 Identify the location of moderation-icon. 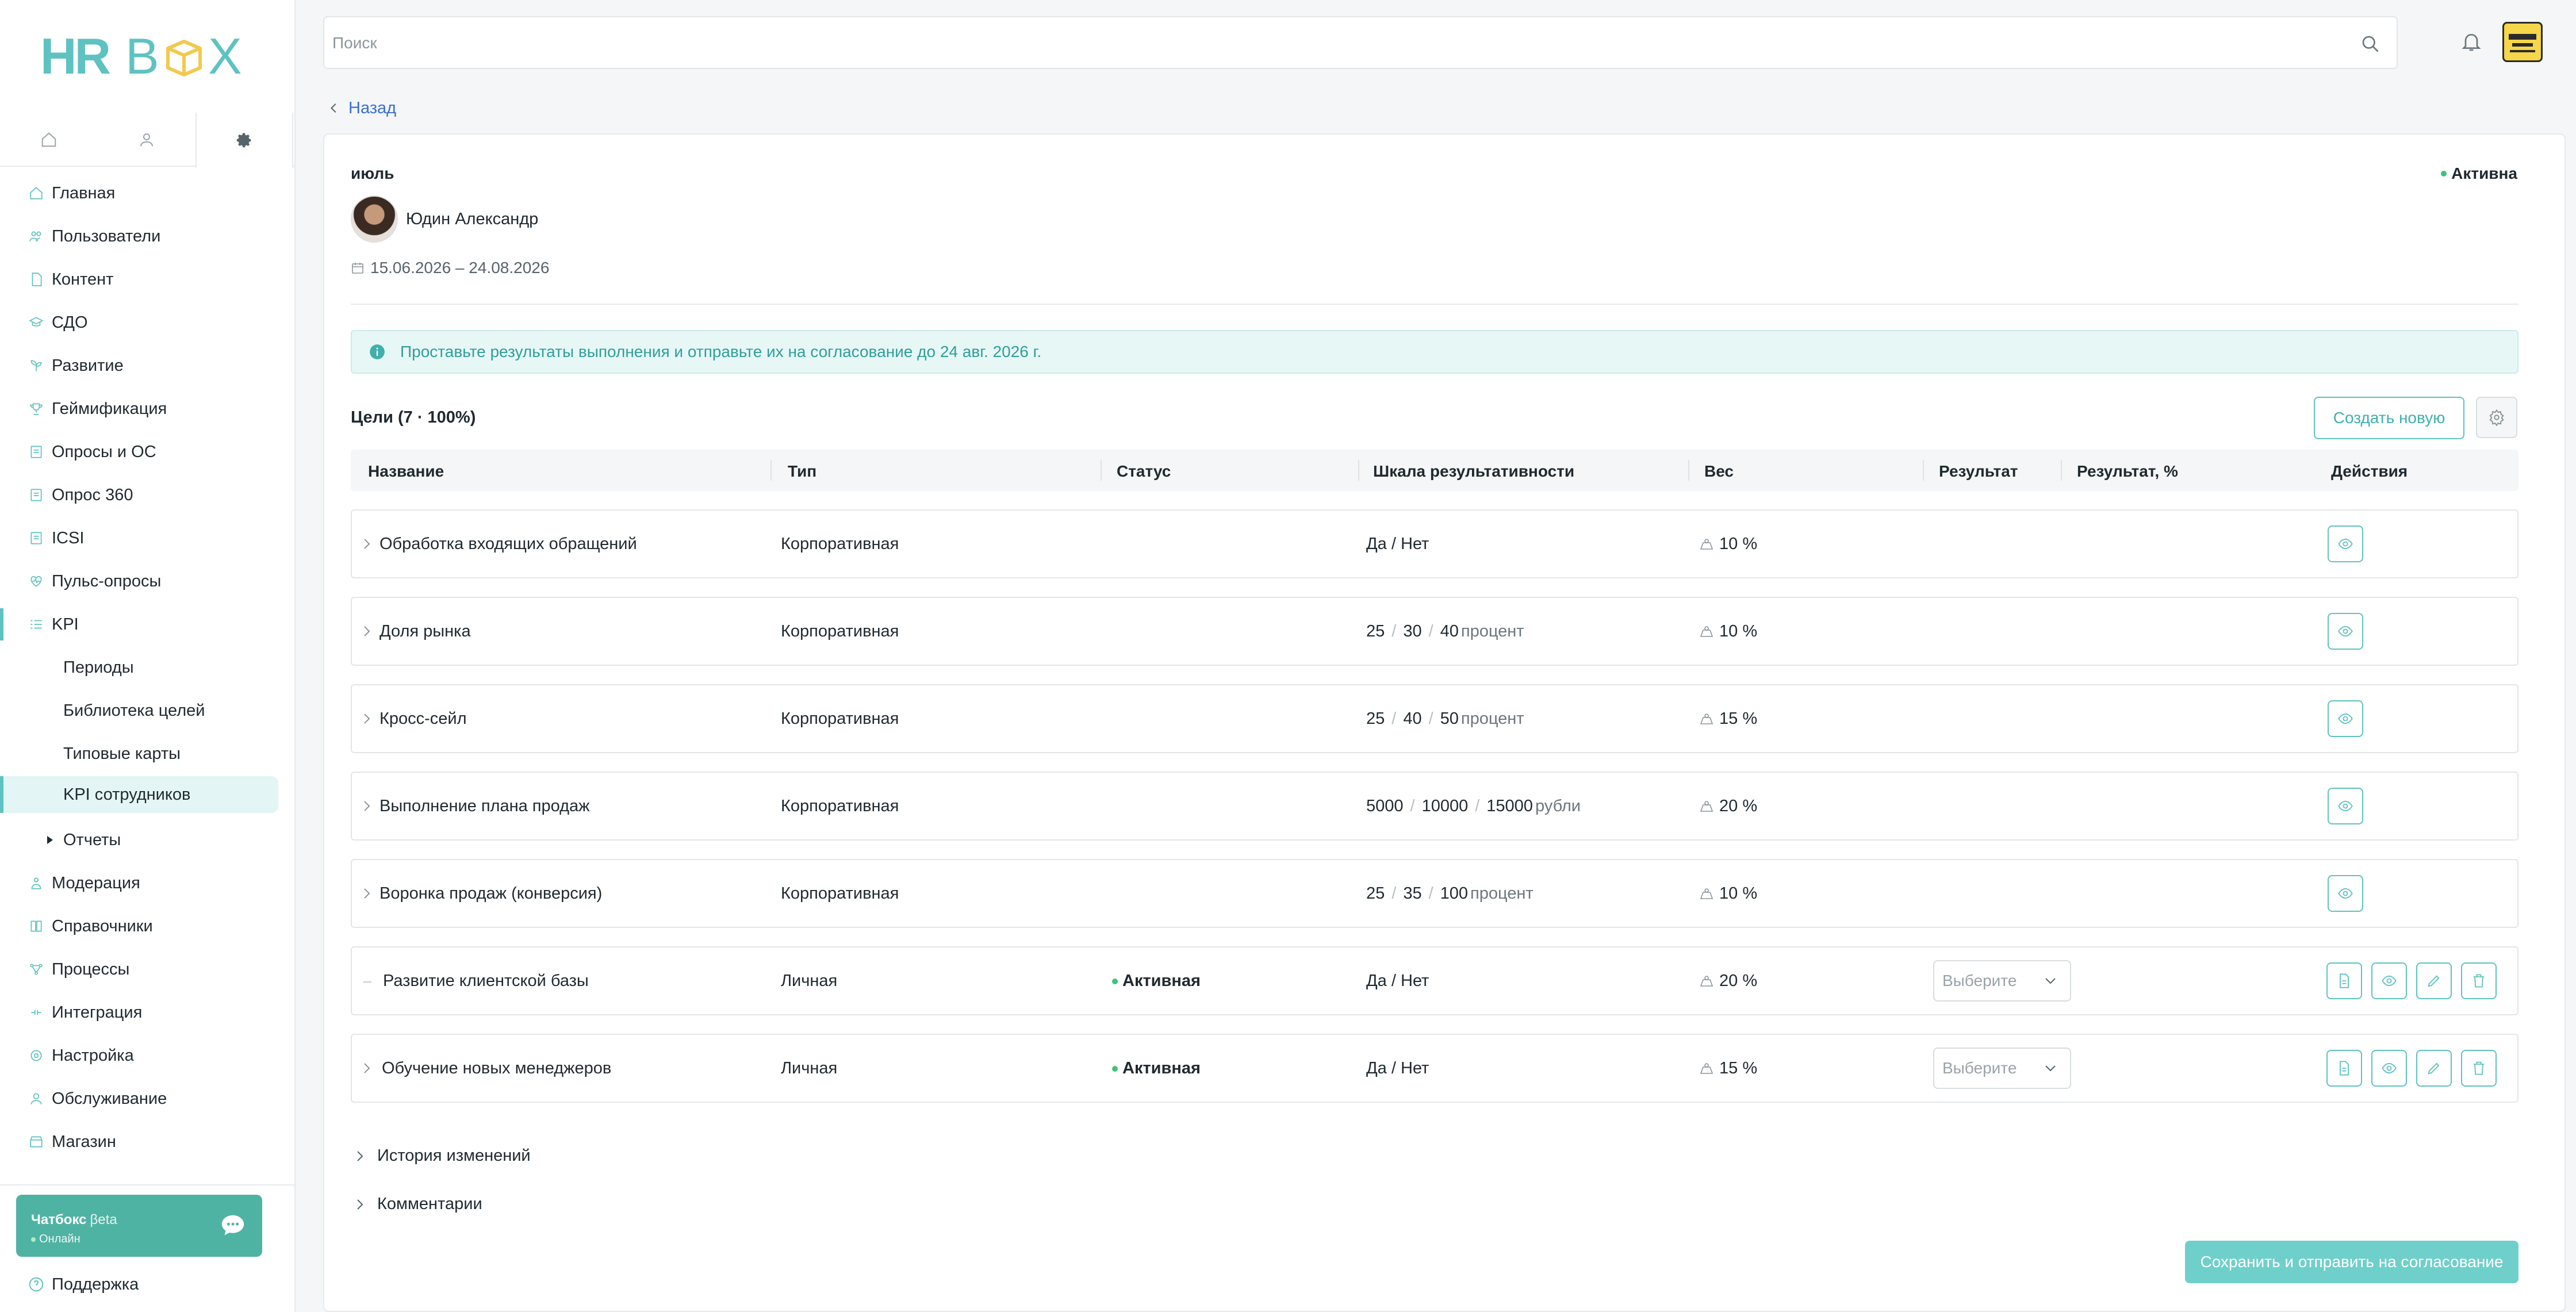
(36, 883).